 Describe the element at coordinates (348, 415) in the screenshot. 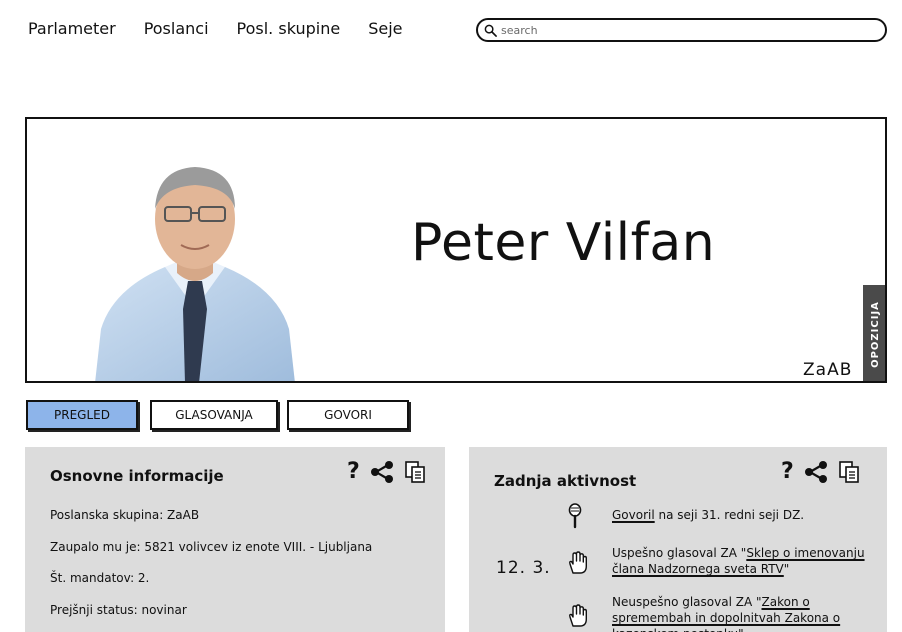

I see `tab-govori: GOVORI` at that location.